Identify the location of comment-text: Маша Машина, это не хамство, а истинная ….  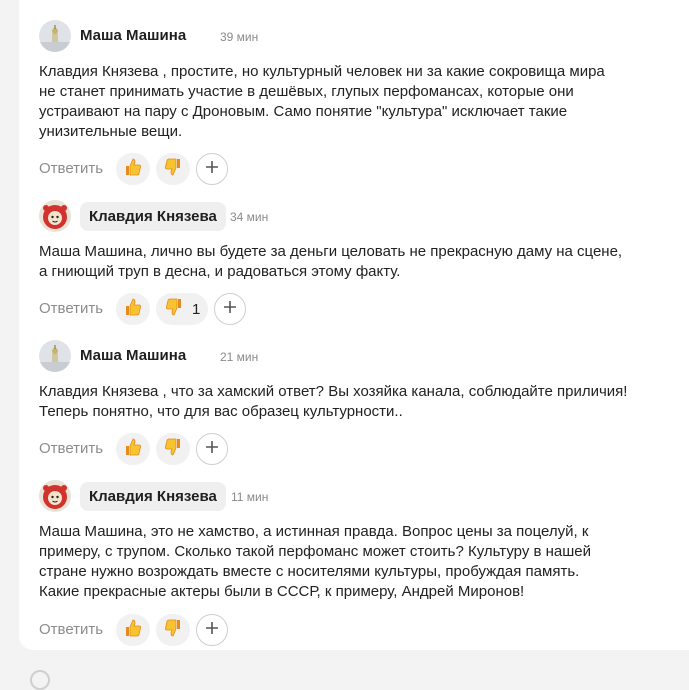
(354, 562).